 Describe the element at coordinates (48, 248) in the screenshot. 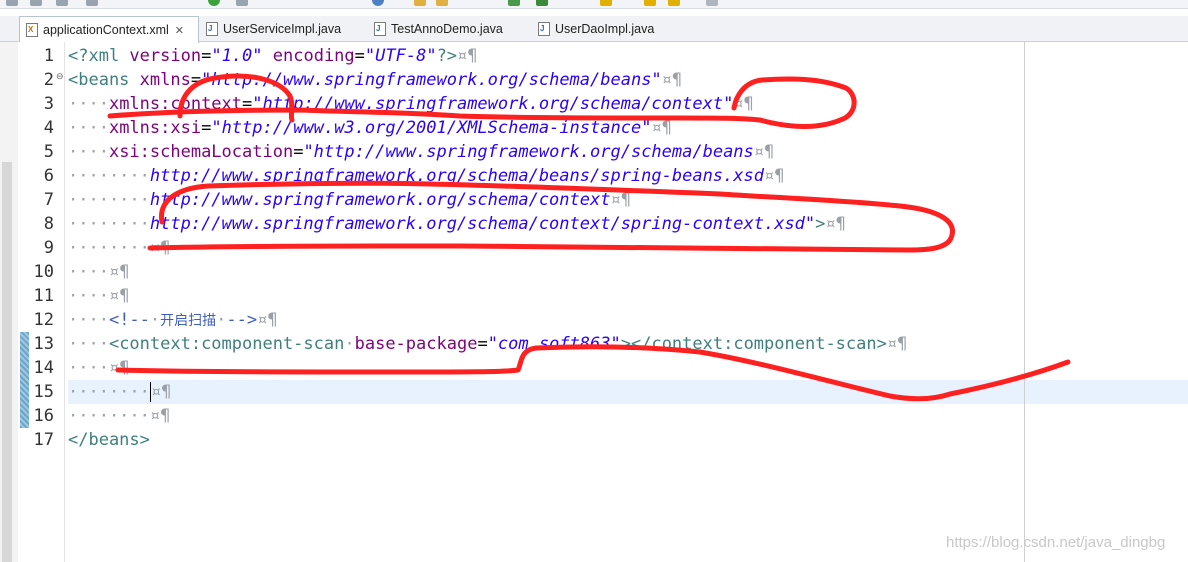

I see `line-number: 9` at that location.